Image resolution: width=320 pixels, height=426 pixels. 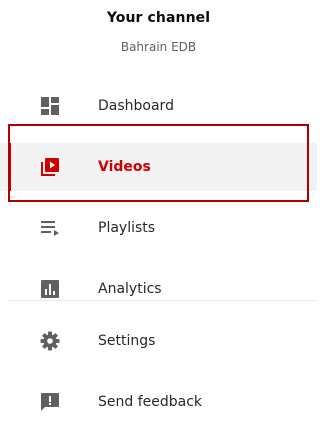 What do you see at coordinates (158, 341) in the screenshot?
I see `sidebar-item-settings: Settings` at bounding box center [158, 341].